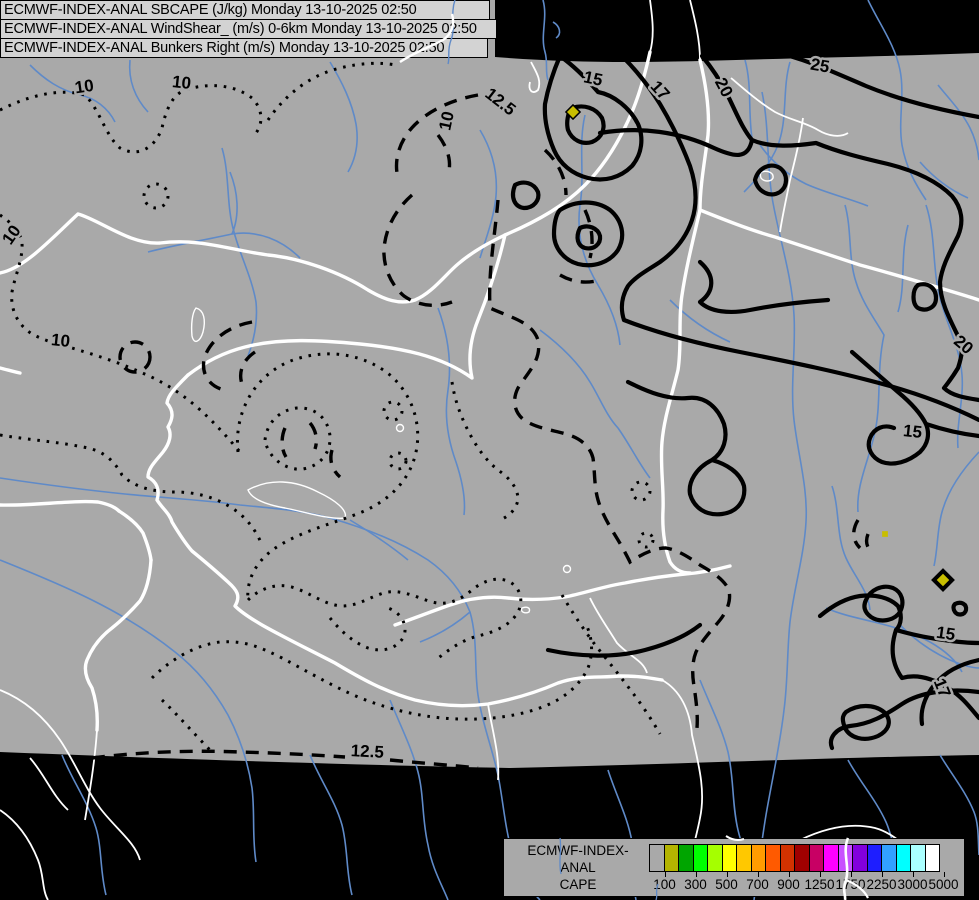 The image size is (979, 900). Describe the element at coordinates (578, 859) in the screenshot. I see `legend-title: ECMWF-INDEX-ANAL` at that location.